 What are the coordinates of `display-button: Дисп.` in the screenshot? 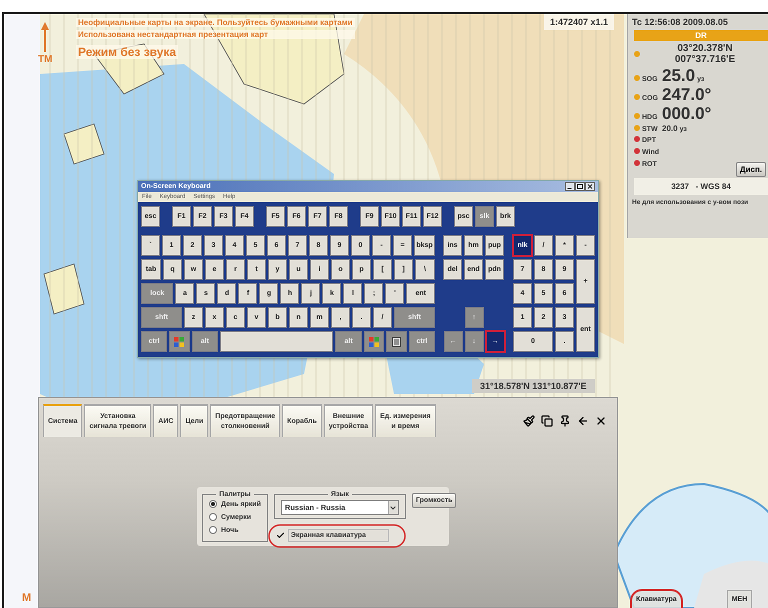 It's located at (751, 169).